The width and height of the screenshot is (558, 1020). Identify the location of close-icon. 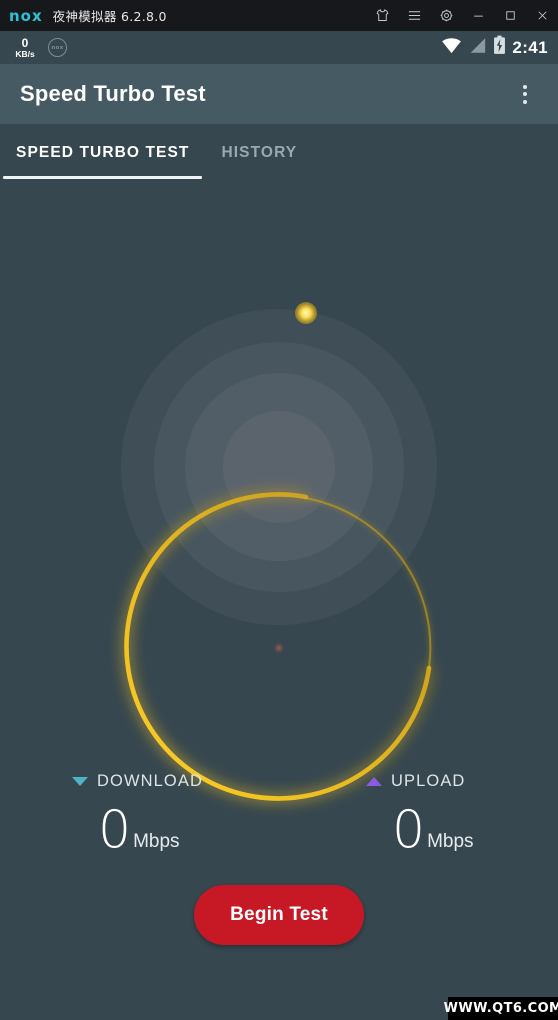
(542, 15).